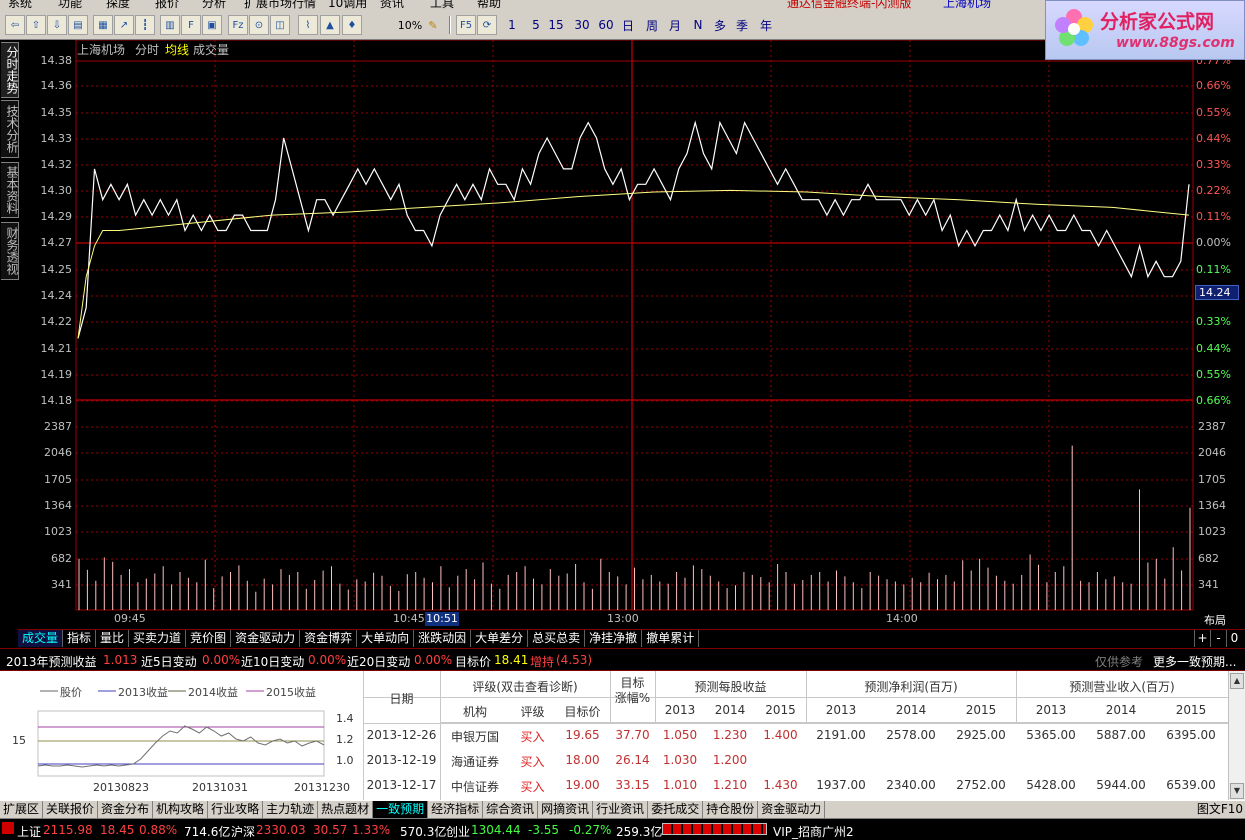  I want to click on pen-icon: ✎, so click(433, 25).